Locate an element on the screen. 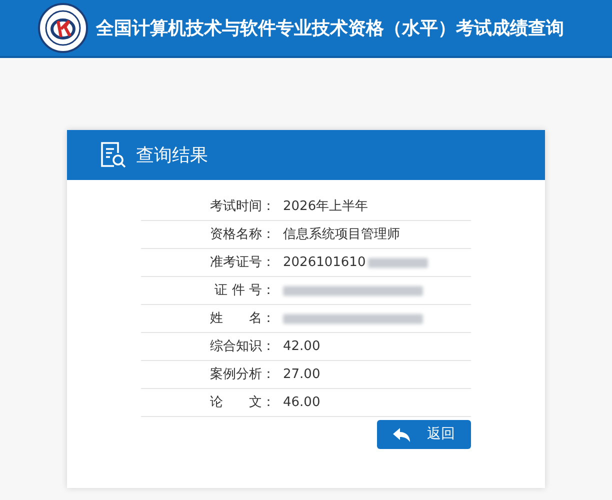  field-label: 考试时间： is located at coordinates (242, 207).